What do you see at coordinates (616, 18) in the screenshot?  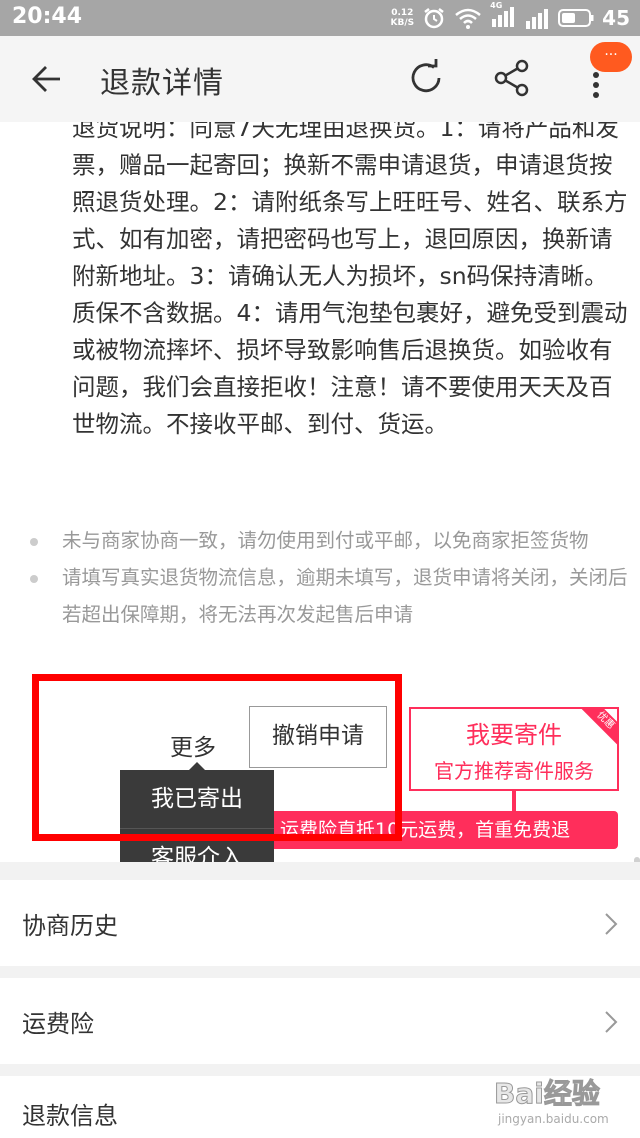 I see `battery-level: 45` at bounding box center [616, 18].